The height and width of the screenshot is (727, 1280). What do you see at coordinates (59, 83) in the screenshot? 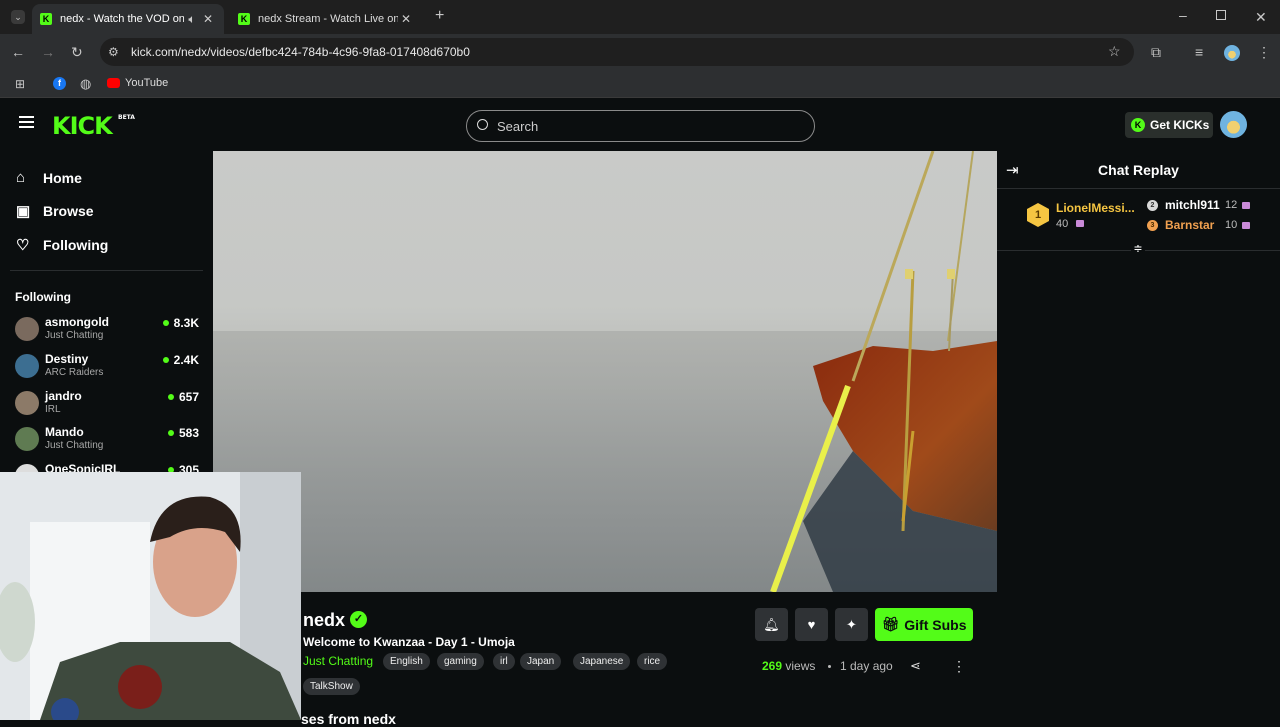
I see `facebook-icon: f` at bounding box center [59, 83].